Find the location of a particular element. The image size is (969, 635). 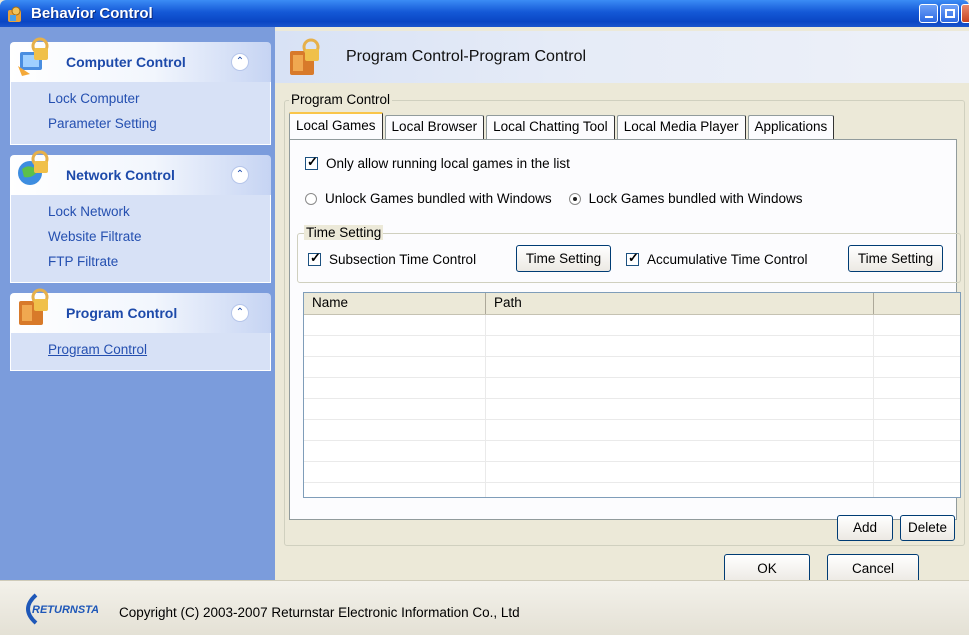

column-header-path: Path is located at coordinates (680, 303).